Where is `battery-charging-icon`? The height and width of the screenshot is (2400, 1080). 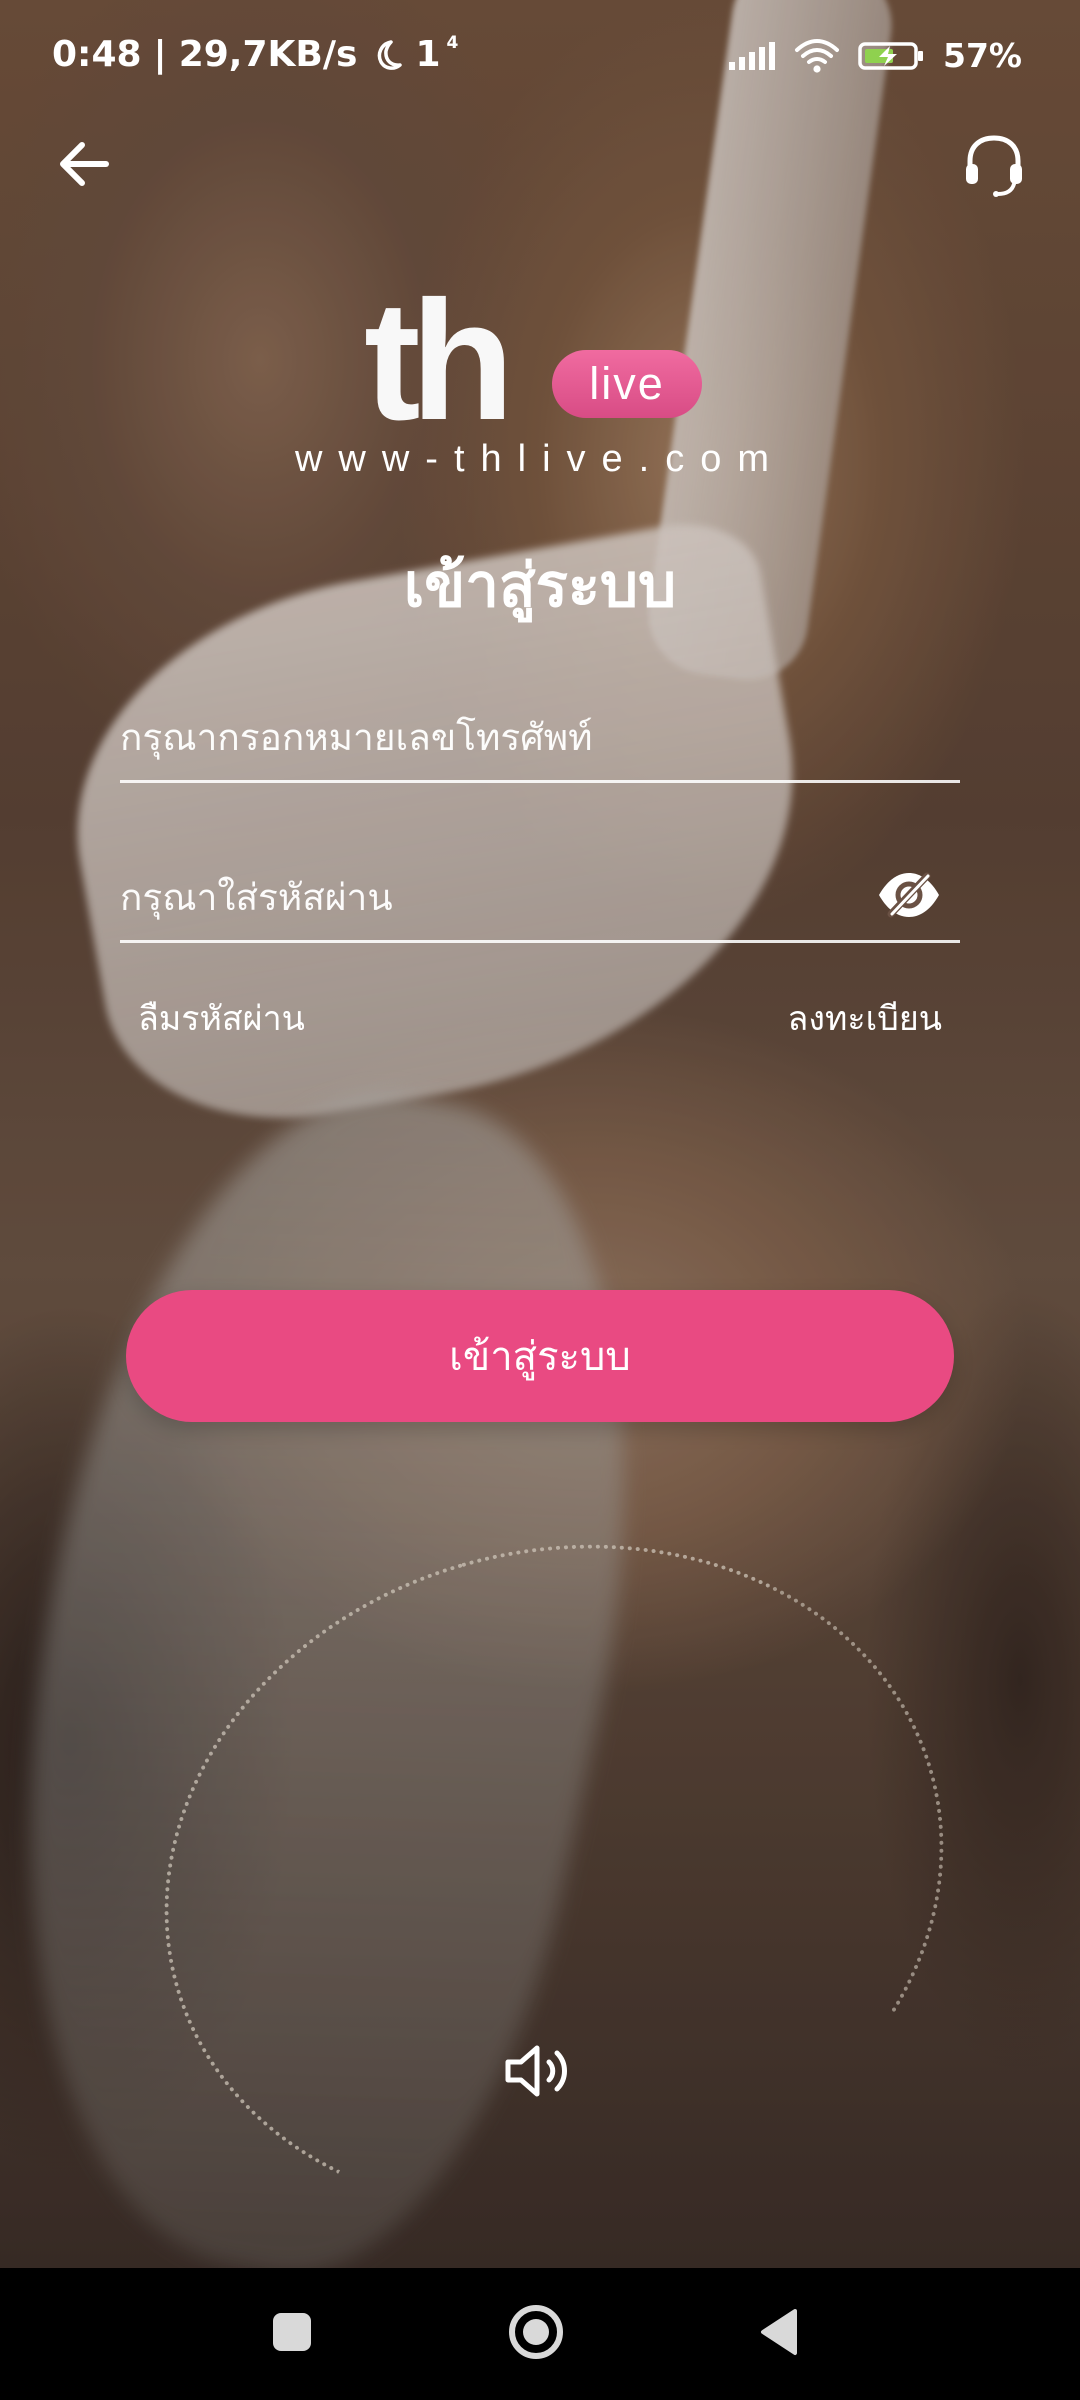 battery-charging-icon is located at coordinates (892, 56).